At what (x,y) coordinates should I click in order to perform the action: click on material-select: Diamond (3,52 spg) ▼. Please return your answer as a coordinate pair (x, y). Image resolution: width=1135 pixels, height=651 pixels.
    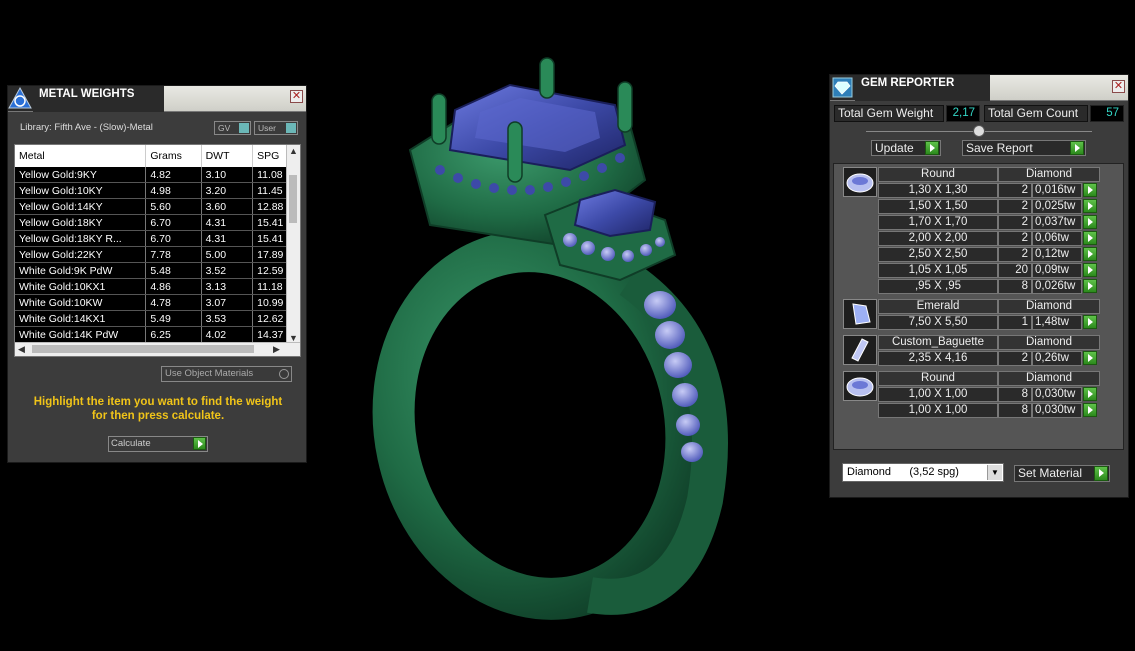
    Looking at the image, I should click on (923, 472).